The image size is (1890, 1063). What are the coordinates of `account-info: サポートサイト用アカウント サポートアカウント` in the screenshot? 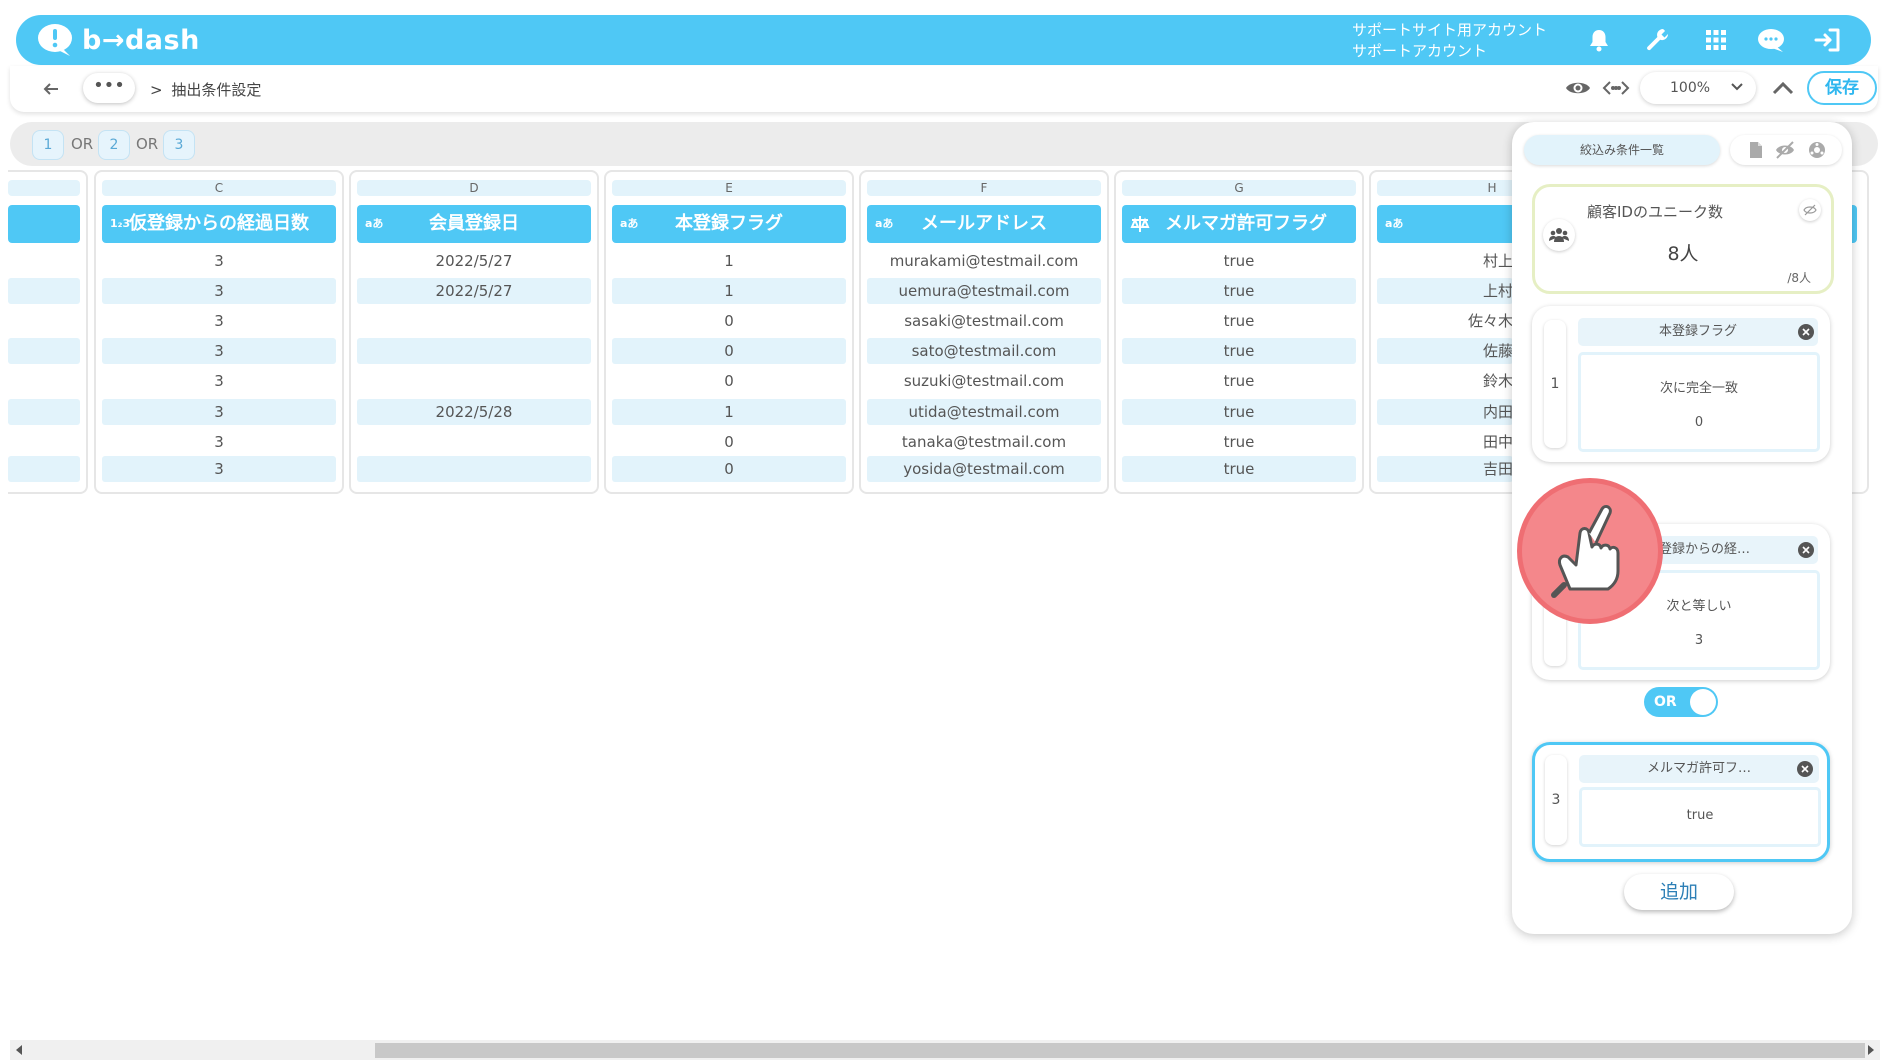 It's located at (1449, 41).